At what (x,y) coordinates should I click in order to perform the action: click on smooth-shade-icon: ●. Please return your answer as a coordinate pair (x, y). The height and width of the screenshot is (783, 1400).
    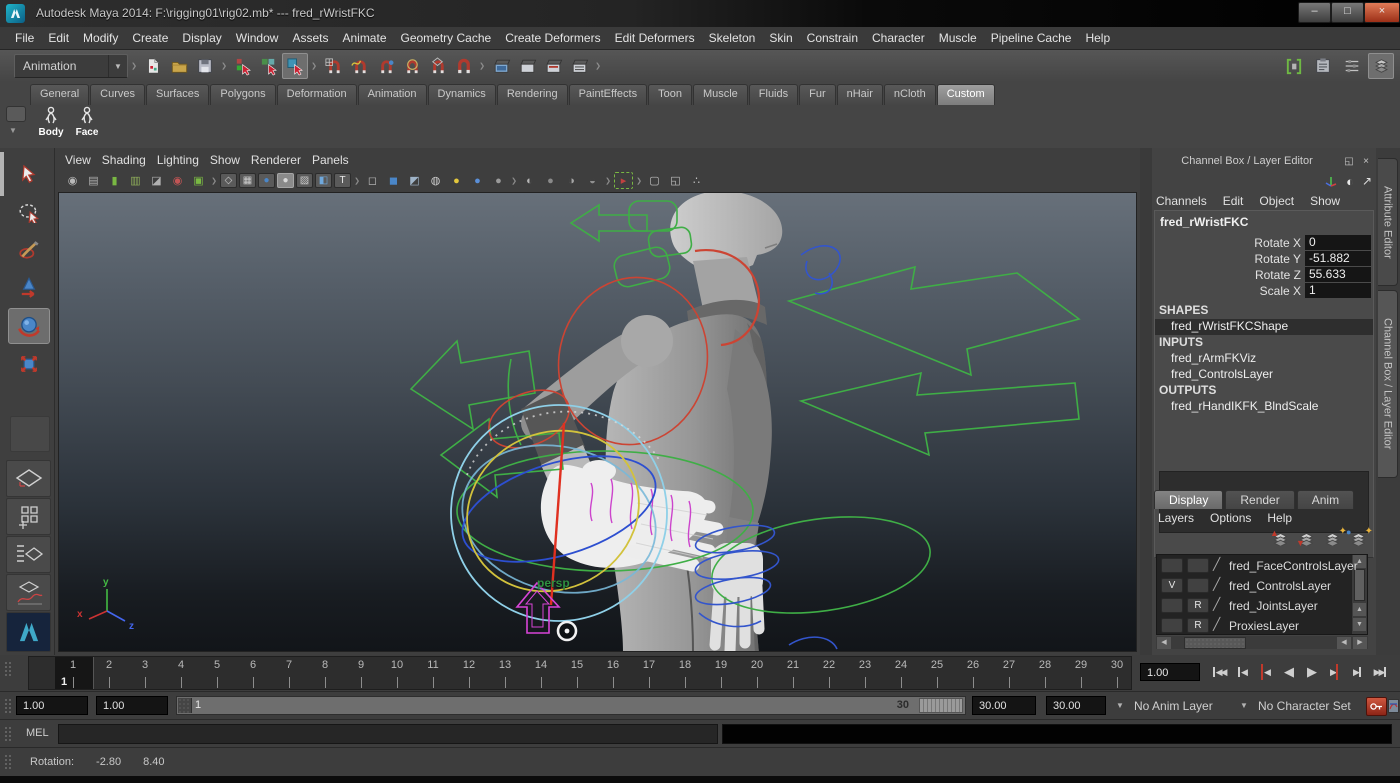
    Looking at the image, I should click on (266, 180).